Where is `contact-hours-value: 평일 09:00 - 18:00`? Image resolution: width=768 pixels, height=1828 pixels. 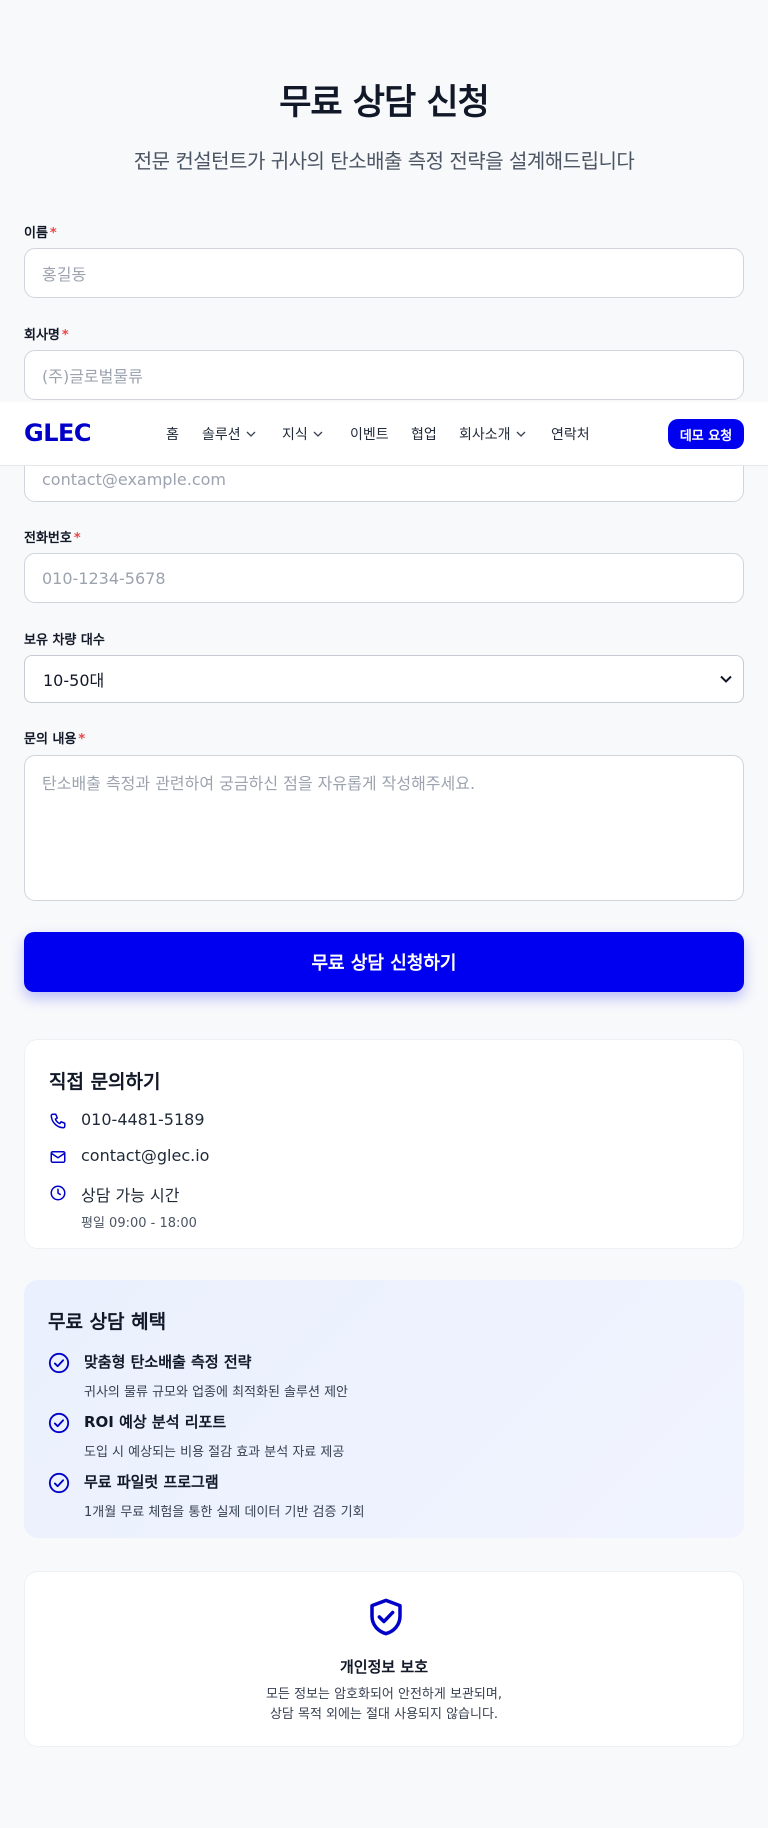 contact-hours-value: 평일 09:00 - 18:00 is located at coordinates (139, 1223).